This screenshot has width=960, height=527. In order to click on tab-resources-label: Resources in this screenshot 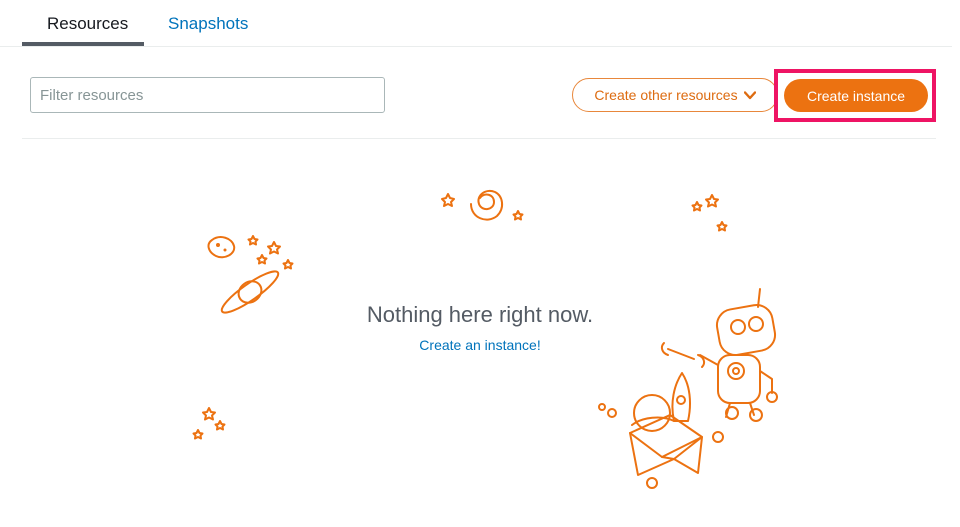, I will do `click(88, 23)`.